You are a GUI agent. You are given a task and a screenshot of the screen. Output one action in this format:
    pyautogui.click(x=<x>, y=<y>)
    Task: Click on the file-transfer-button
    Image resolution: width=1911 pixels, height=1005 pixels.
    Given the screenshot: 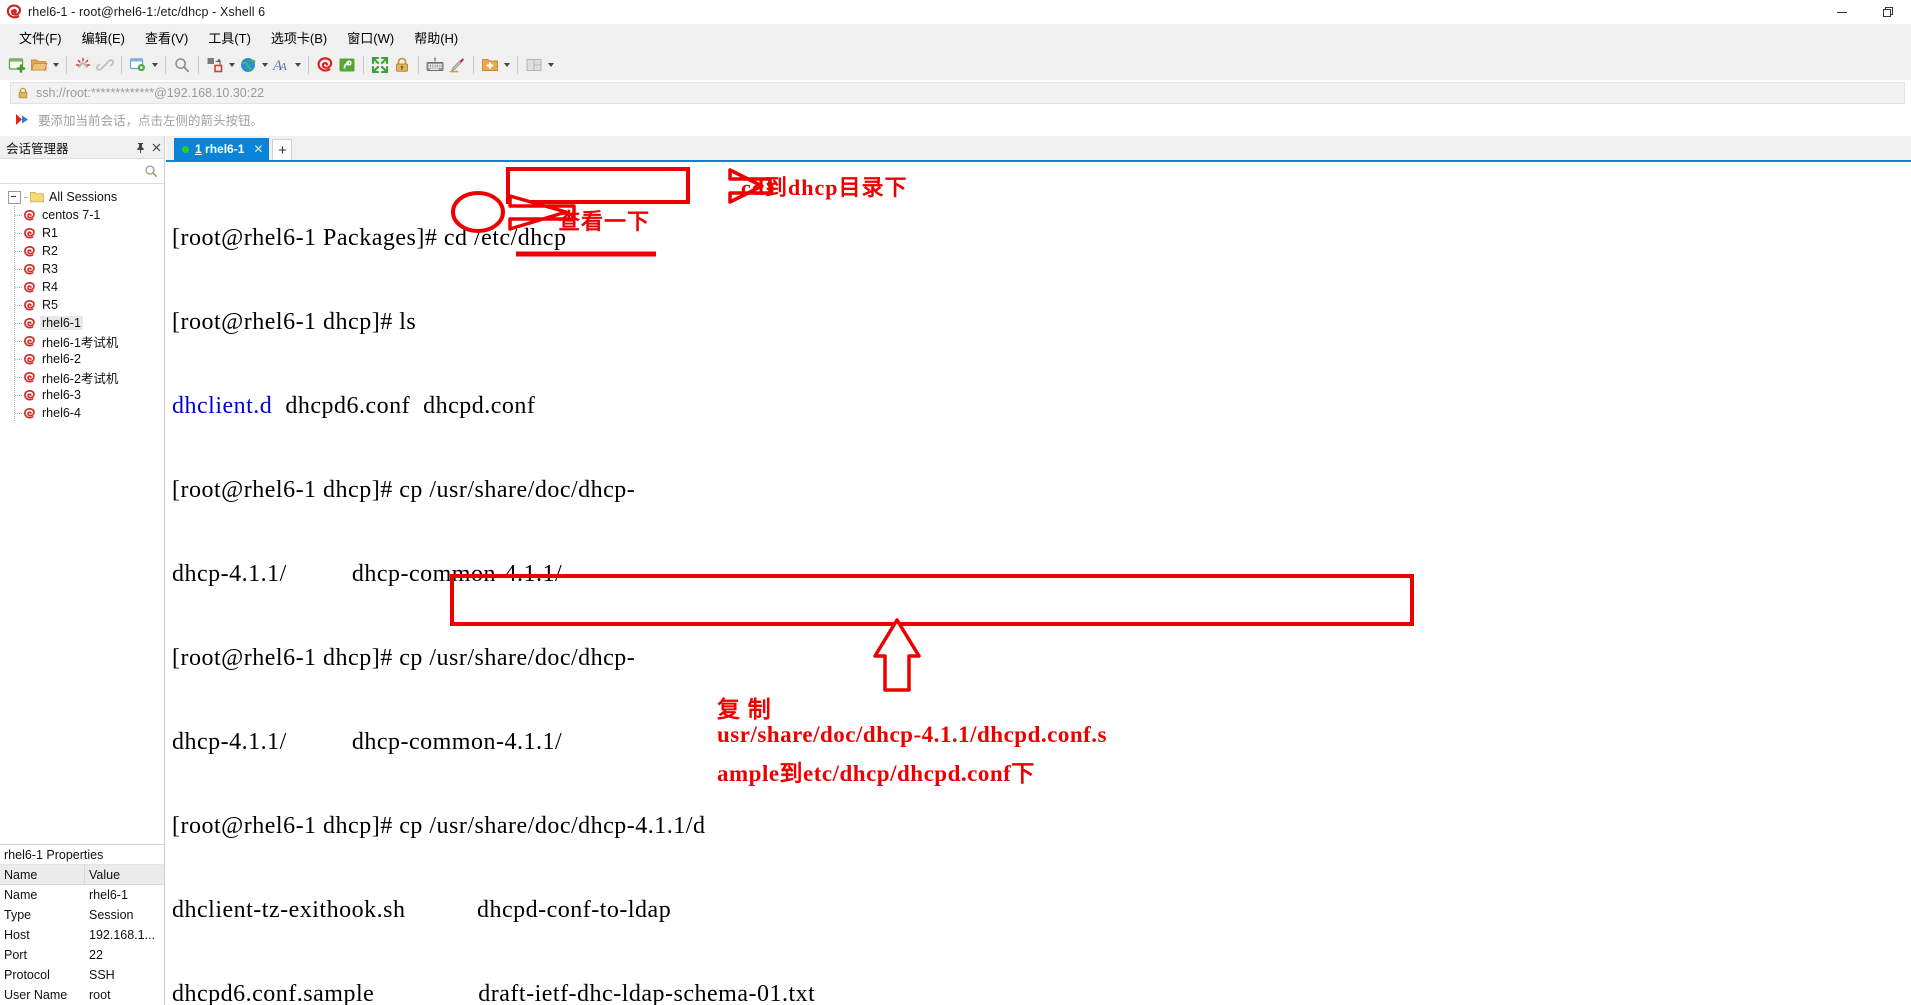 What is the action you would take?
    pyautogui.click(x=220, y=65)
    